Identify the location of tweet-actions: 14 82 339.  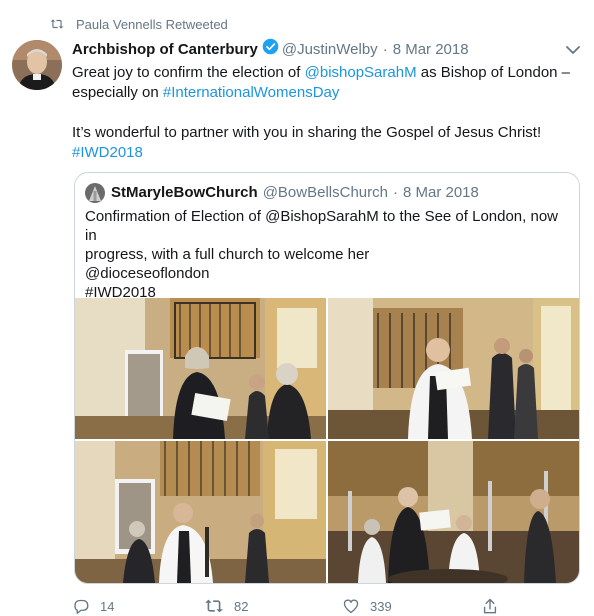
(292, 607).